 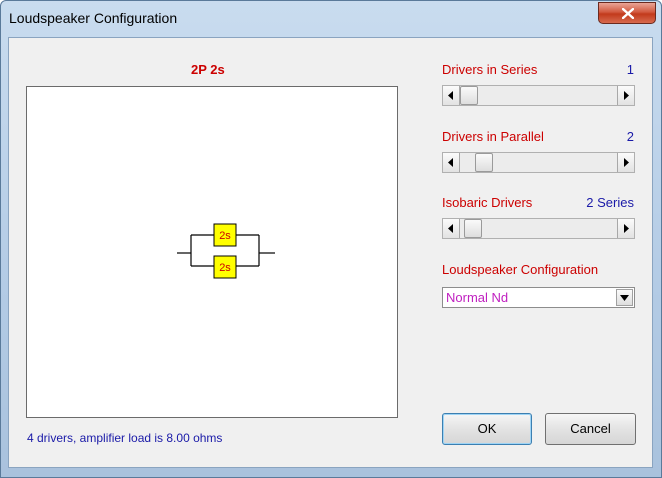 I want to click on isobaric-label: Isobaric Drivers, so click(x=487, y=202).